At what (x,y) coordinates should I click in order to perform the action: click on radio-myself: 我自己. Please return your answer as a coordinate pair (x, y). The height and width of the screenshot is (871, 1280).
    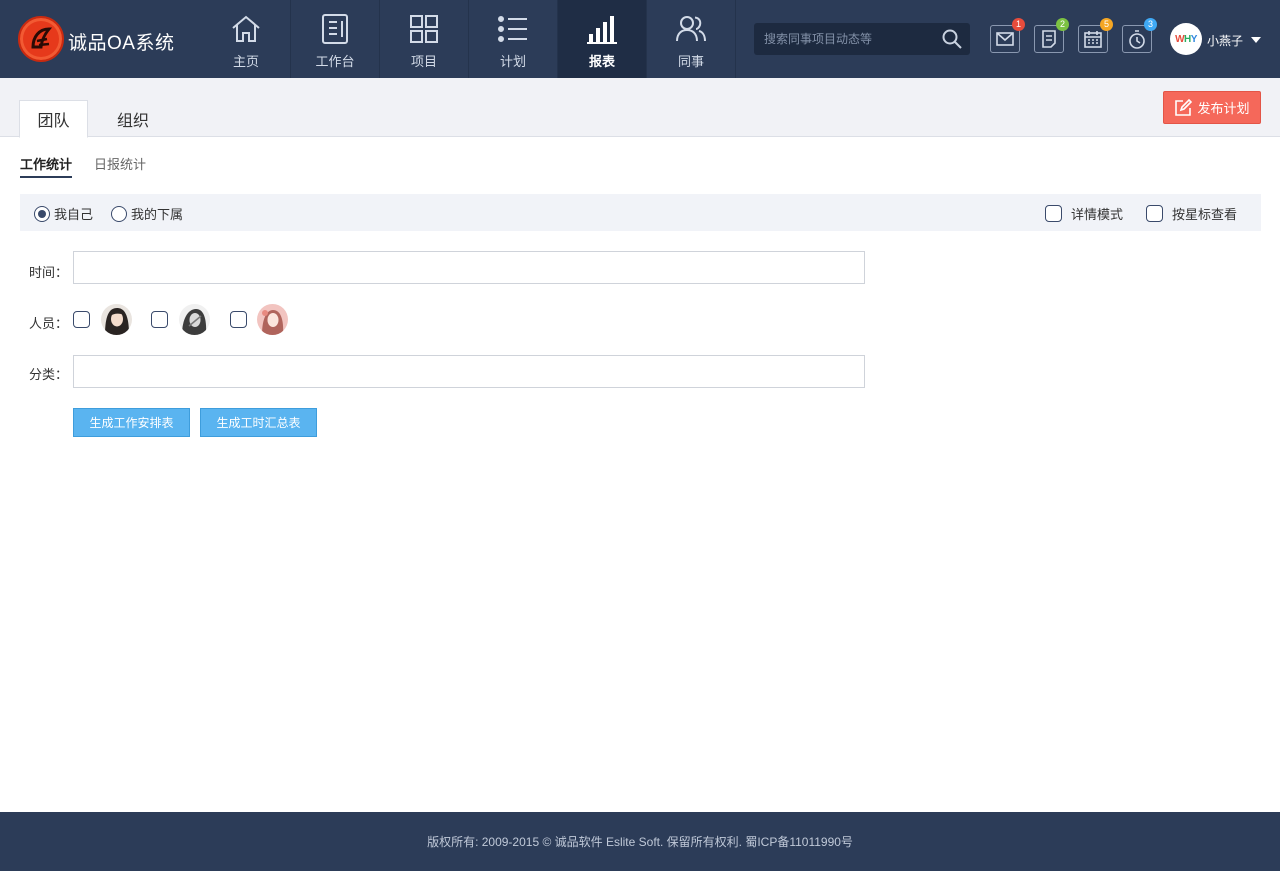
    Looking at the image, I should click on (63, 213).